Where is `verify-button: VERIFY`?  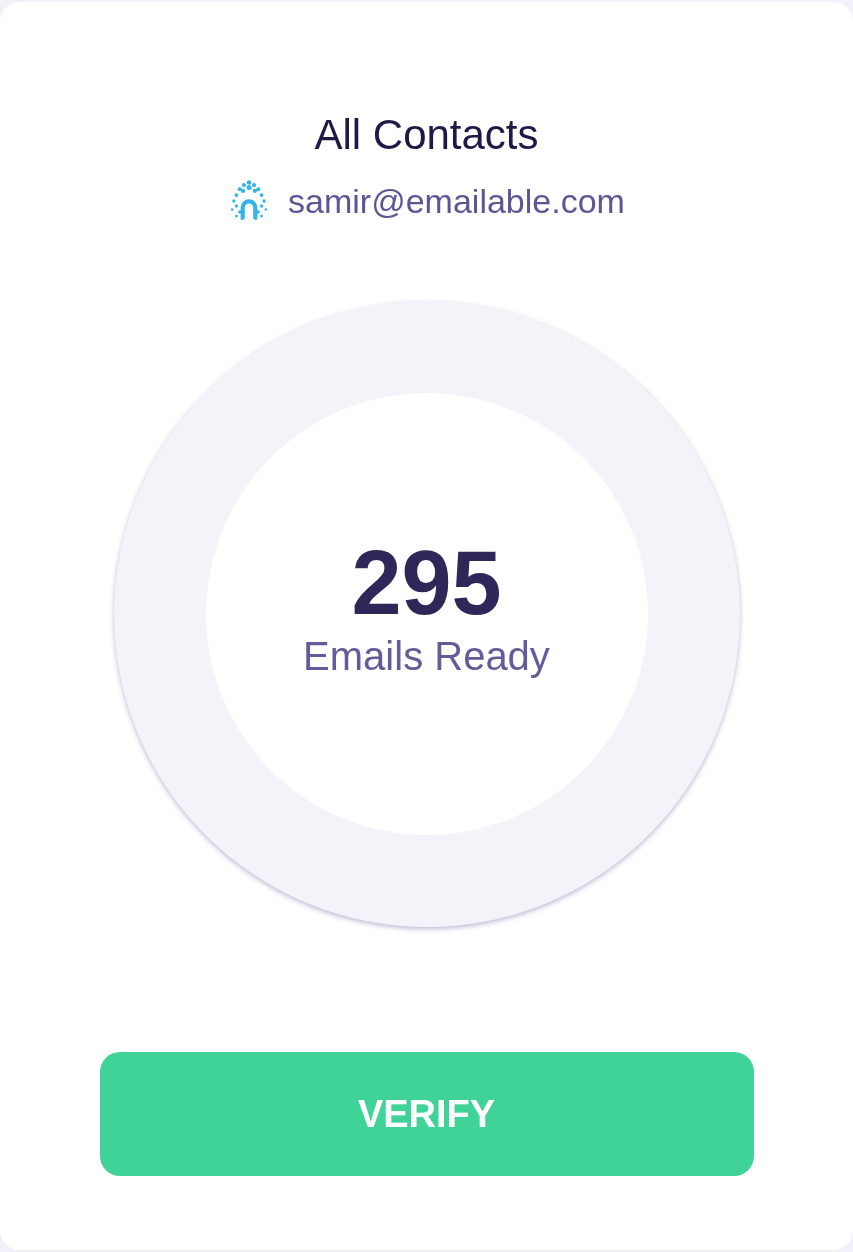 verify-button: VERIFY is located at coordinates (426, 1114).